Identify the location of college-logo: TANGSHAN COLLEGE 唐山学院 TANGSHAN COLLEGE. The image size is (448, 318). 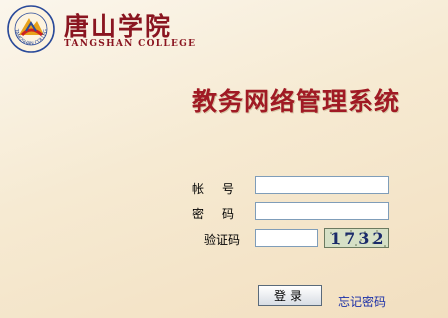
(105, 27).